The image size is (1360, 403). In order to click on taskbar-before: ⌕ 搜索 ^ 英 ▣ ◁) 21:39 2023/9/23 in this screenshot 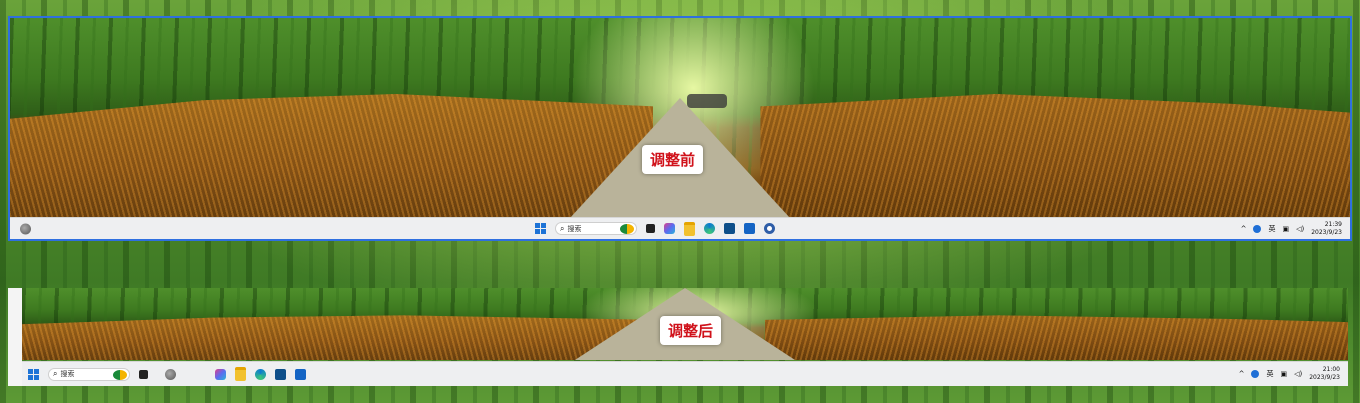, I will do `click(680, 228)`.